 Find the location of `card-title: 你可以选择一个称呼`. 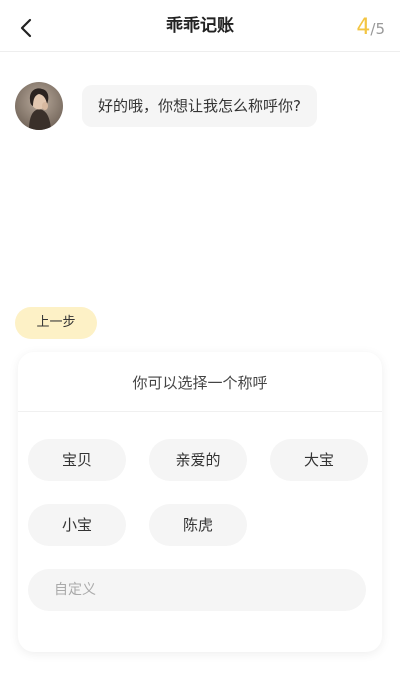

card-title: 你可以选择一个称呼 is located at coordinates (200, 382).